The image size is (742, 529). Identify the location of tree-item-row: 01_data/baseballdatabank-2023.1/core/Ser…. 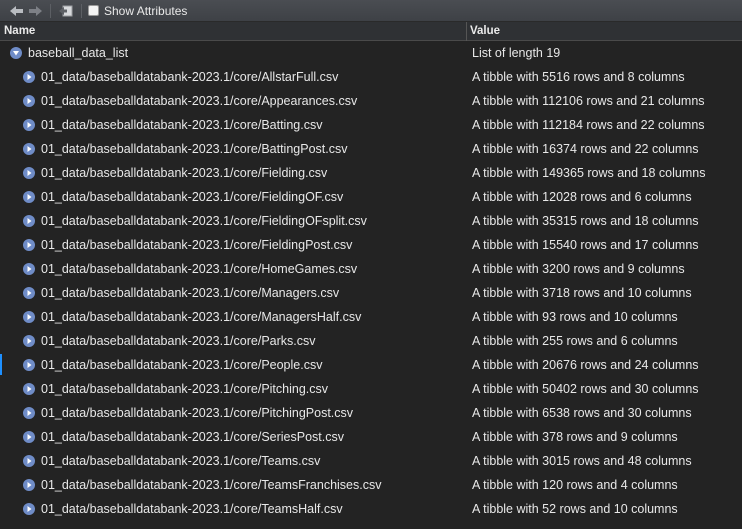
(371, 437).